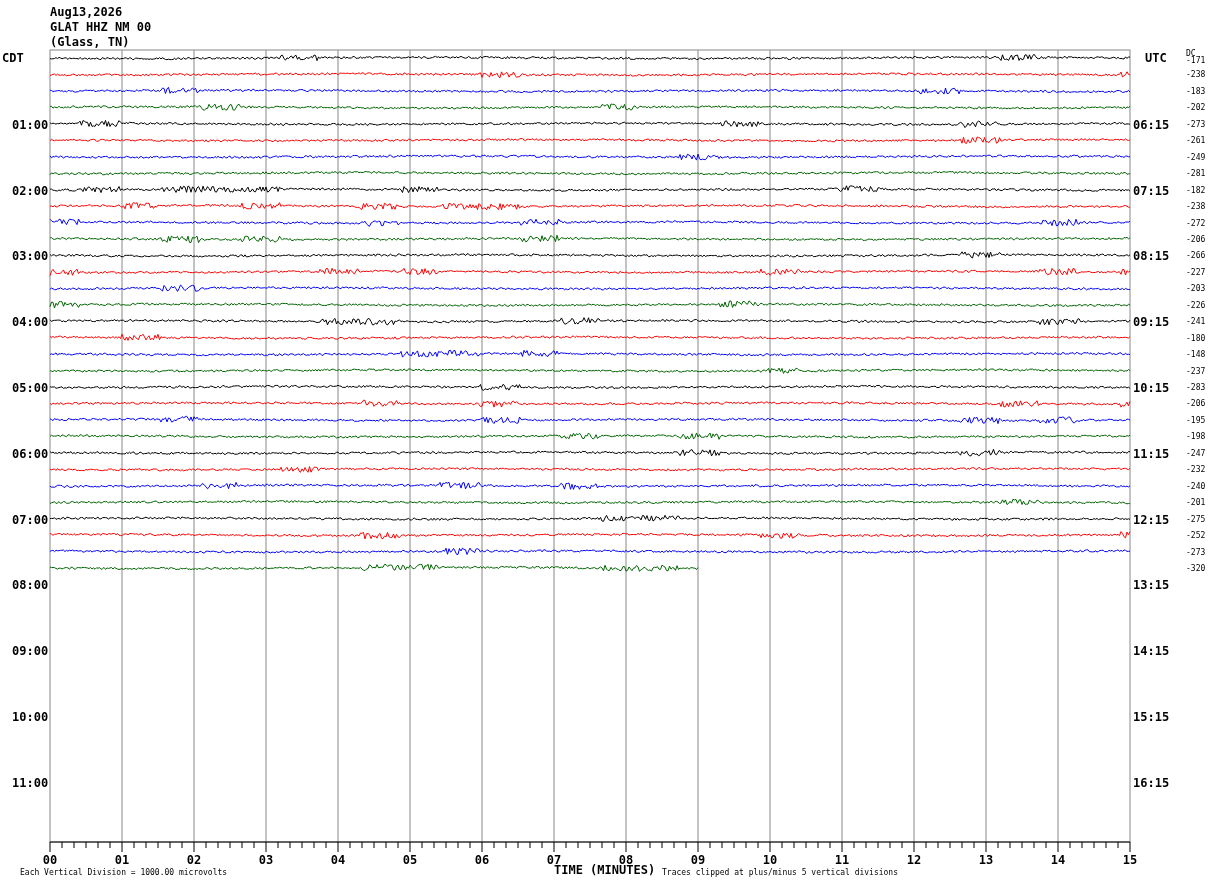  I want to click on hour-label: 07:00, so click(30, 519).